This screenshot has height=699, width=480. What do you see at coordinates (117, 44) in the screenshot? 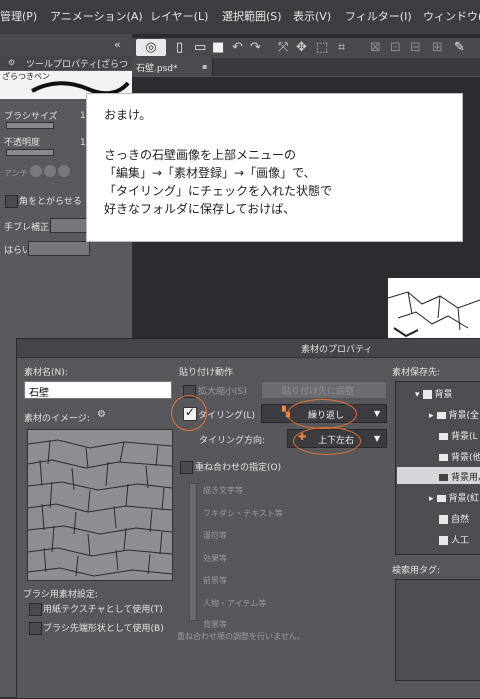
I see `collapse-icon: «` at bounding box center [117, 44].